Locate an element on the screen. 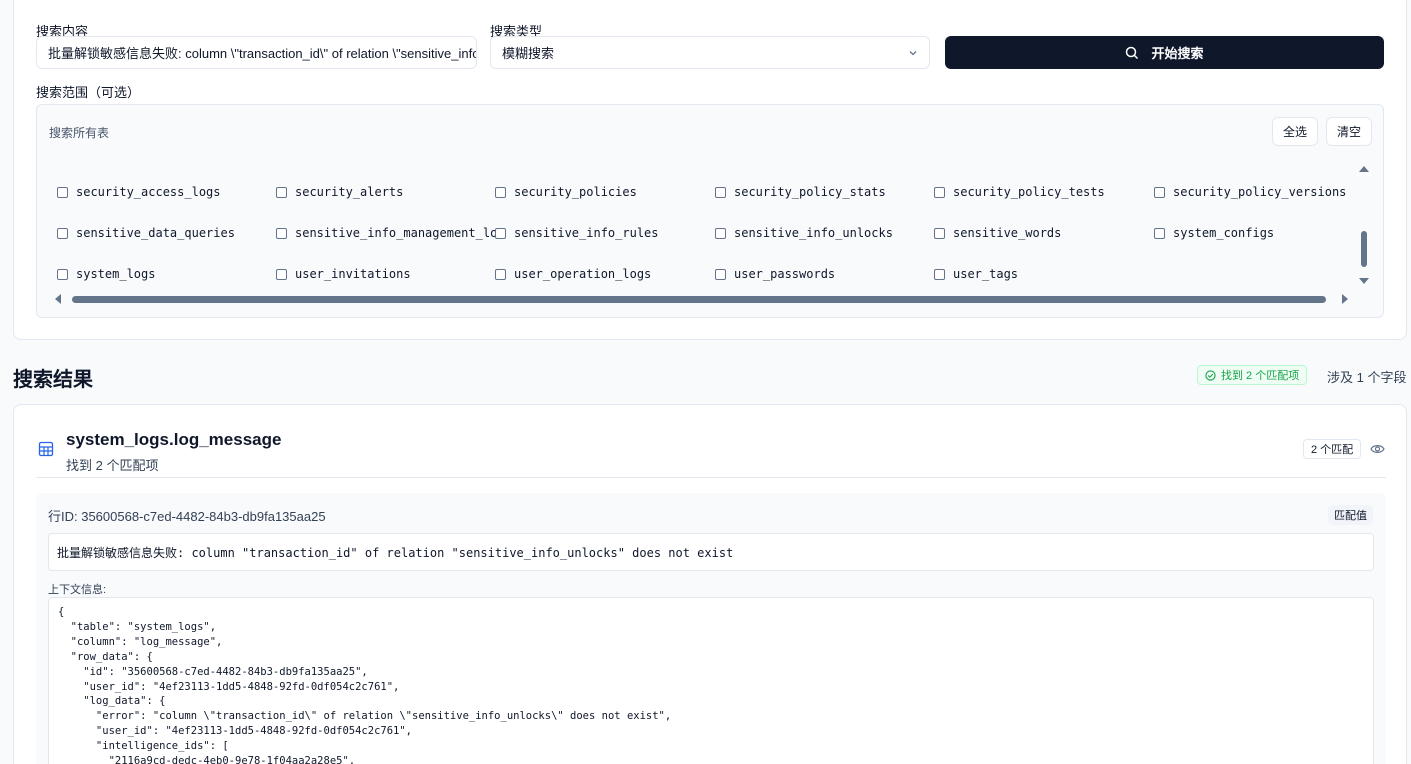 This screenshot has width=1411, height=764. scroll-up-arrow-icon is located at coordinates (1364, 169).